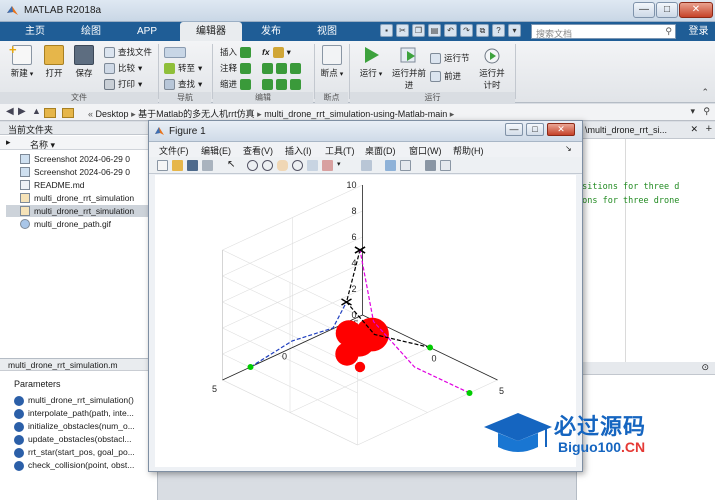 Image resolution: width=715 pixels, height=500 pixels. I want to click on compare-button: 比较 ▾, so click(123, 68).